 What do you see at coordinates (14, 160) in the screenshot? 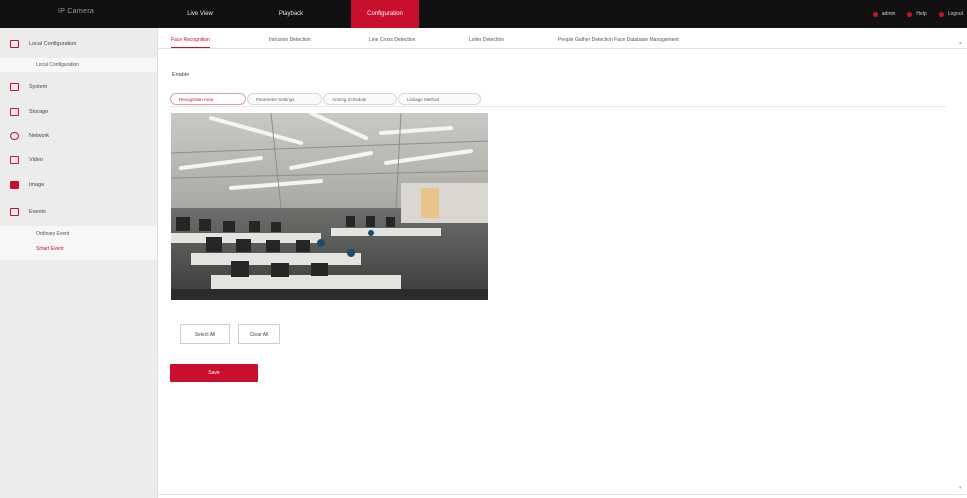
I see `video-icon` at bounding box center [14, 160].